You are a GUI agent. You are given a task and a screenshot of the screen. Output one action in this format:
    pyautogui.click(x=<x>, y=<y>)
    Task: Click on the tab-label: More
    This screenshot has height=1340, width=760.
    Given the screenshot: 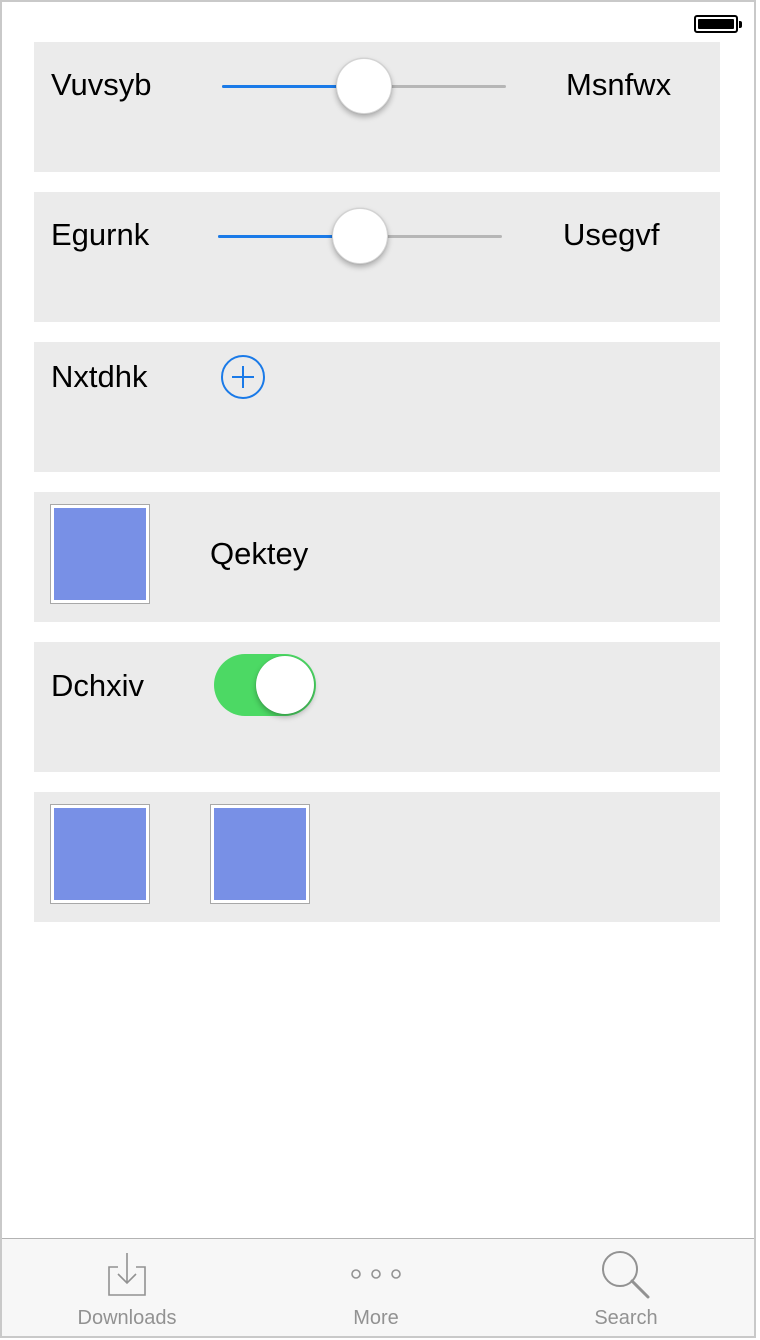 What is the action you would take?
    pyautogui.click(x=376, y=1318)
    